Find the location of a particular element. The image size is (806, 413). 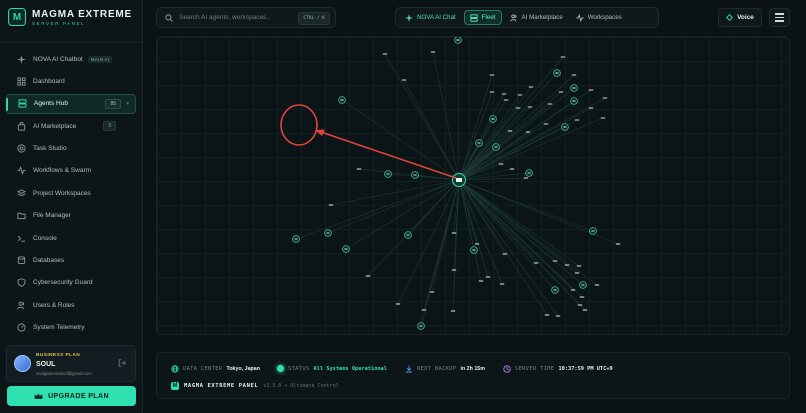

sidebar-item-label: Users & Roles is located at coordinates (54, 305).